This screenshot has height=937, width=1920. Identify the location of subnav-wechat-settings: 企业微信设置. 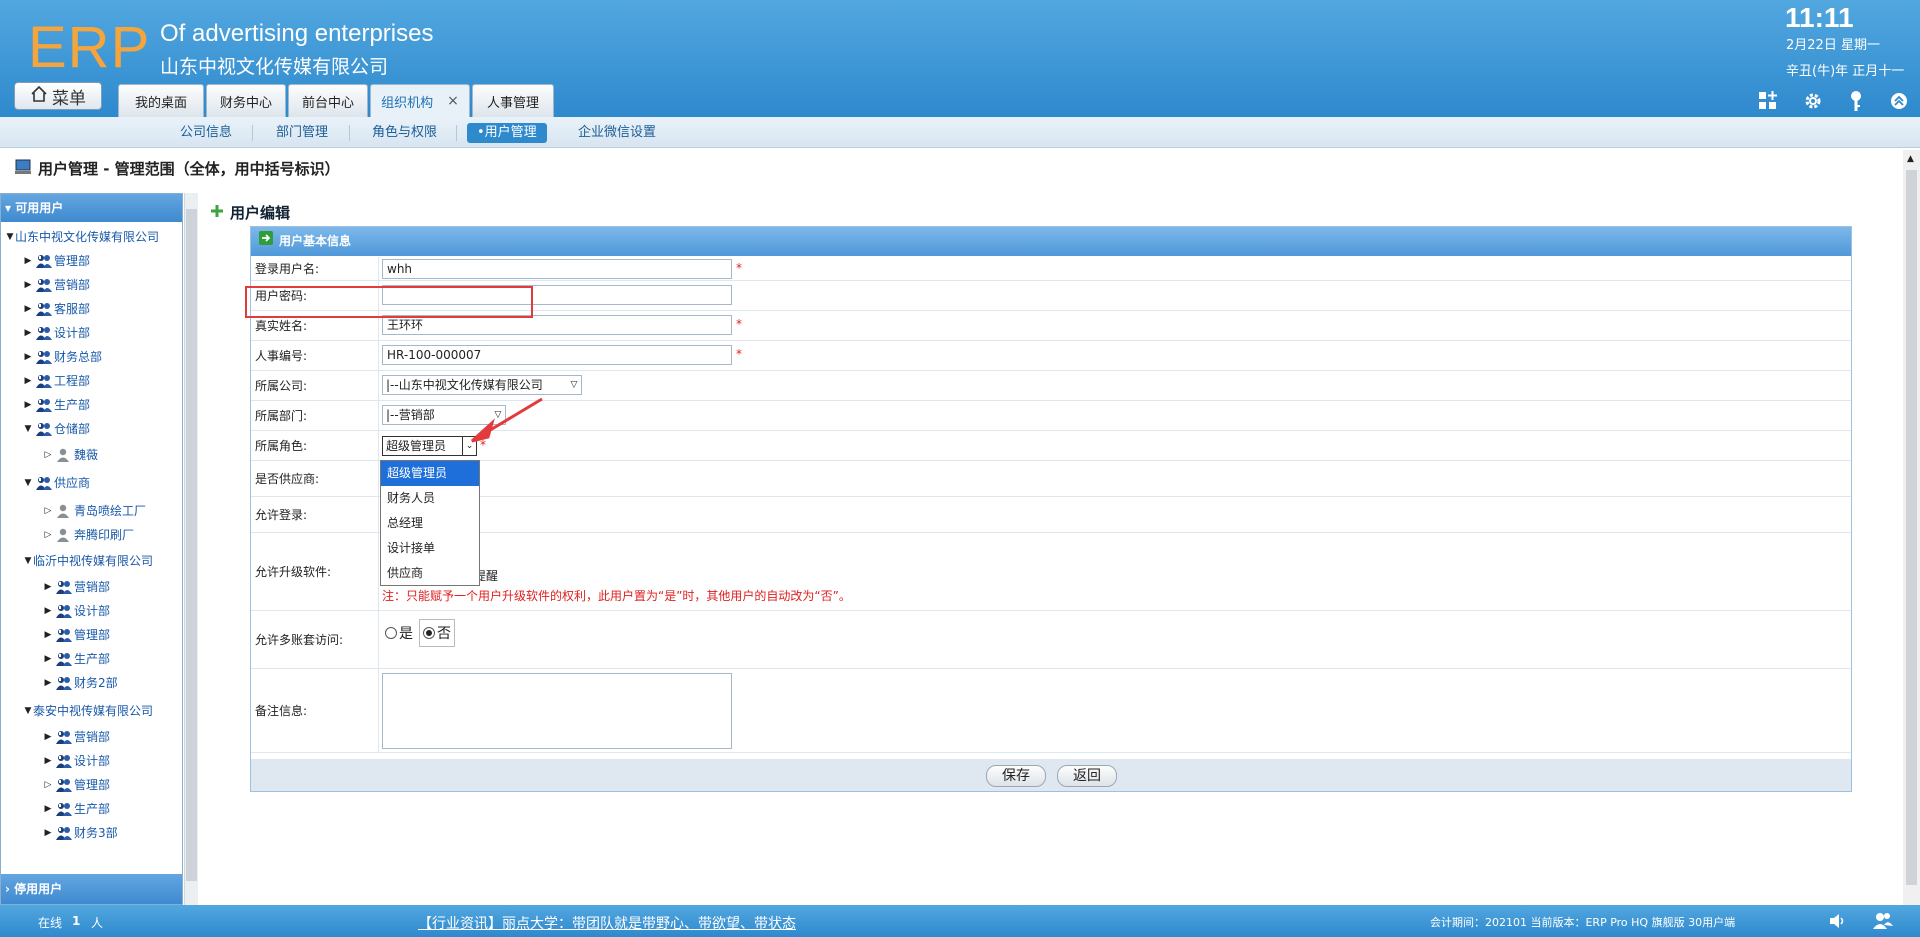
(617, 133).